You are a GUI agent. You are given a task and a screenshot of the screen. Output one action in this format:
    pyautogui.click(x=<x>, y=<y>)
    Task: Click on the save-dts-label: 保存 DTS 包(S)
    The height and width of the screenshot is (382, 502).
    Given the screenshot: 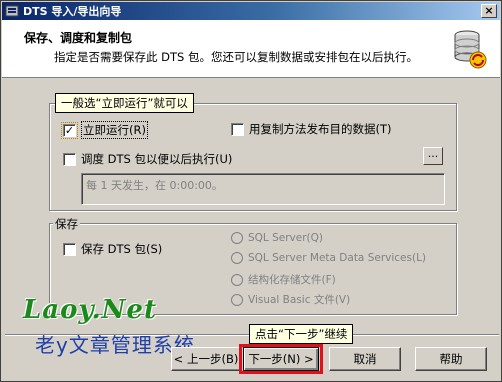 What is the action you would take?
    pyautogui.click(x=122, y=249)
    